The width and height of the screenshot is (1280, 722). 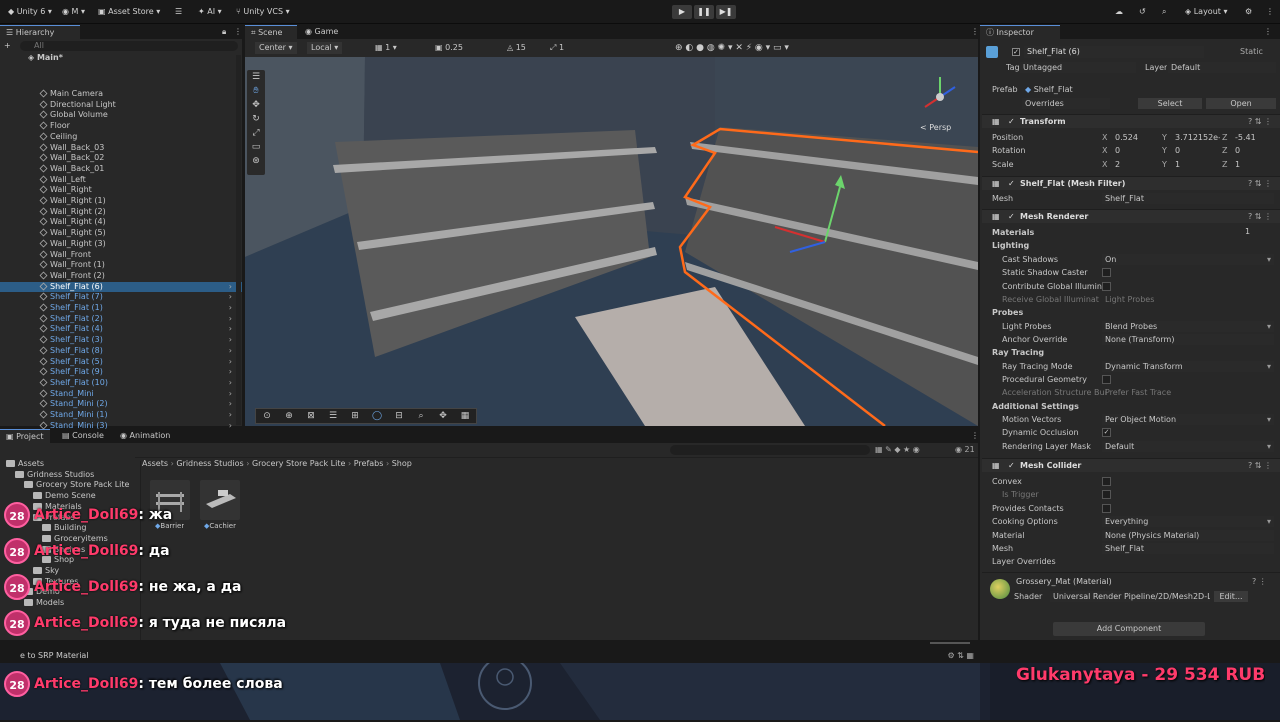 What do you see at coordinates (421, 416) in the screenshot?
I see `overlay-tool-8-icon: ⌕` at bounding box center [421, 416].